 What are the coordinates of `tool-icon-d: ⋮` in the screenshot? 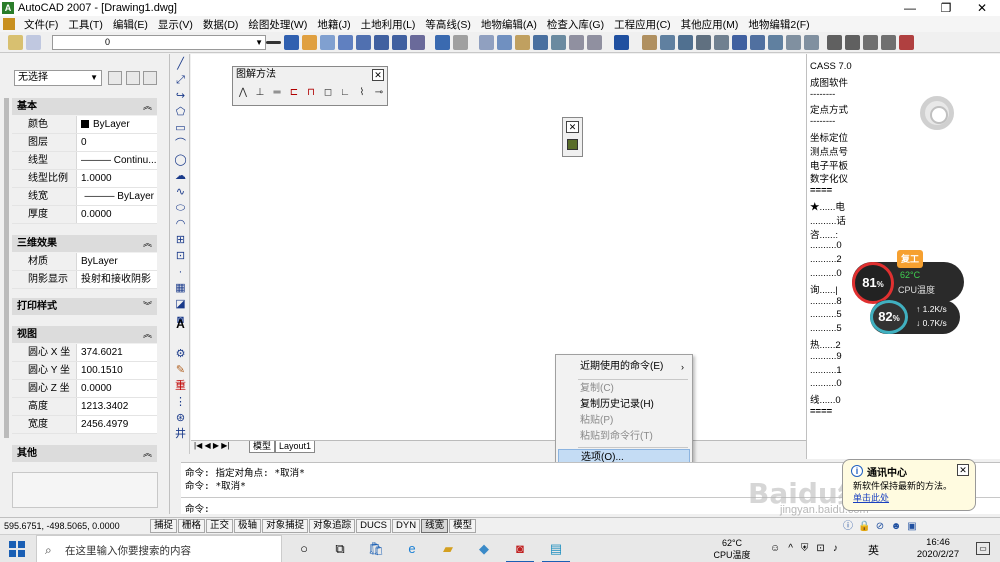 It's located at (180, 402).